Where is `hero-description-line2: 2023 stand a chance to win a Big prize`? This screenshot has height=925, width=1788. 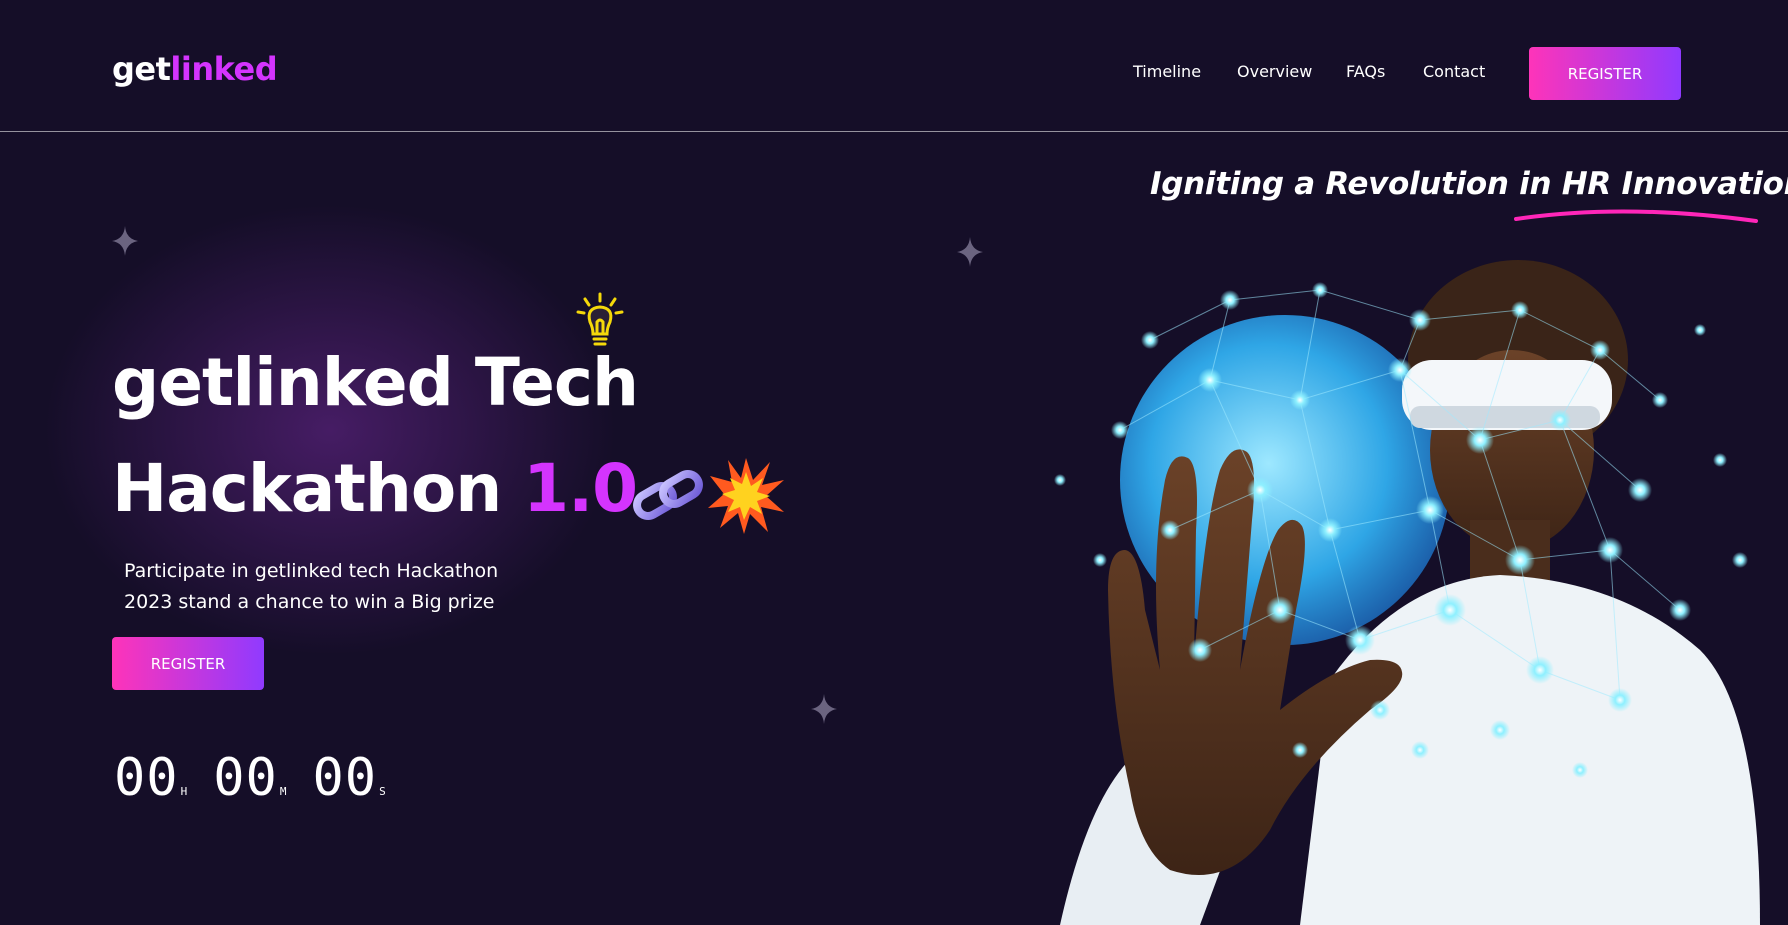
hero-description-line2: 2023 stand a chance to win a Big prize is located at coordinates (309, 602).